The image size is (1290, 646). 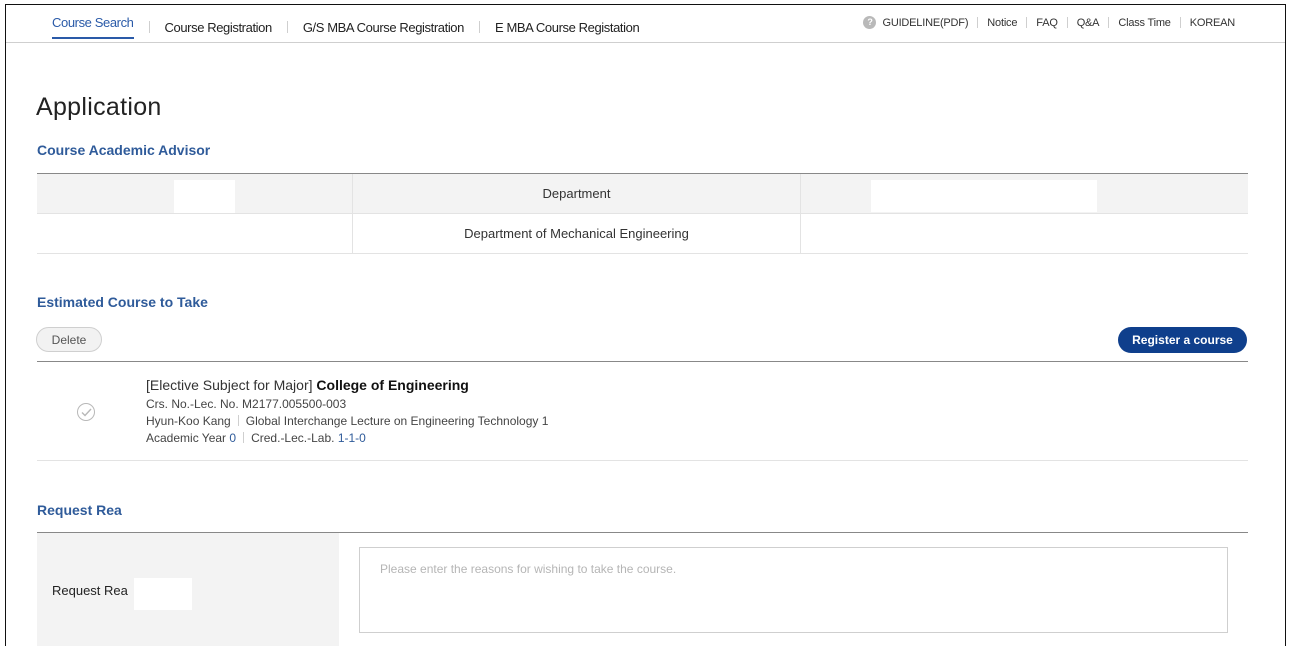 I want to click on qa-link: Q&A, so click(x=1088, y=23).